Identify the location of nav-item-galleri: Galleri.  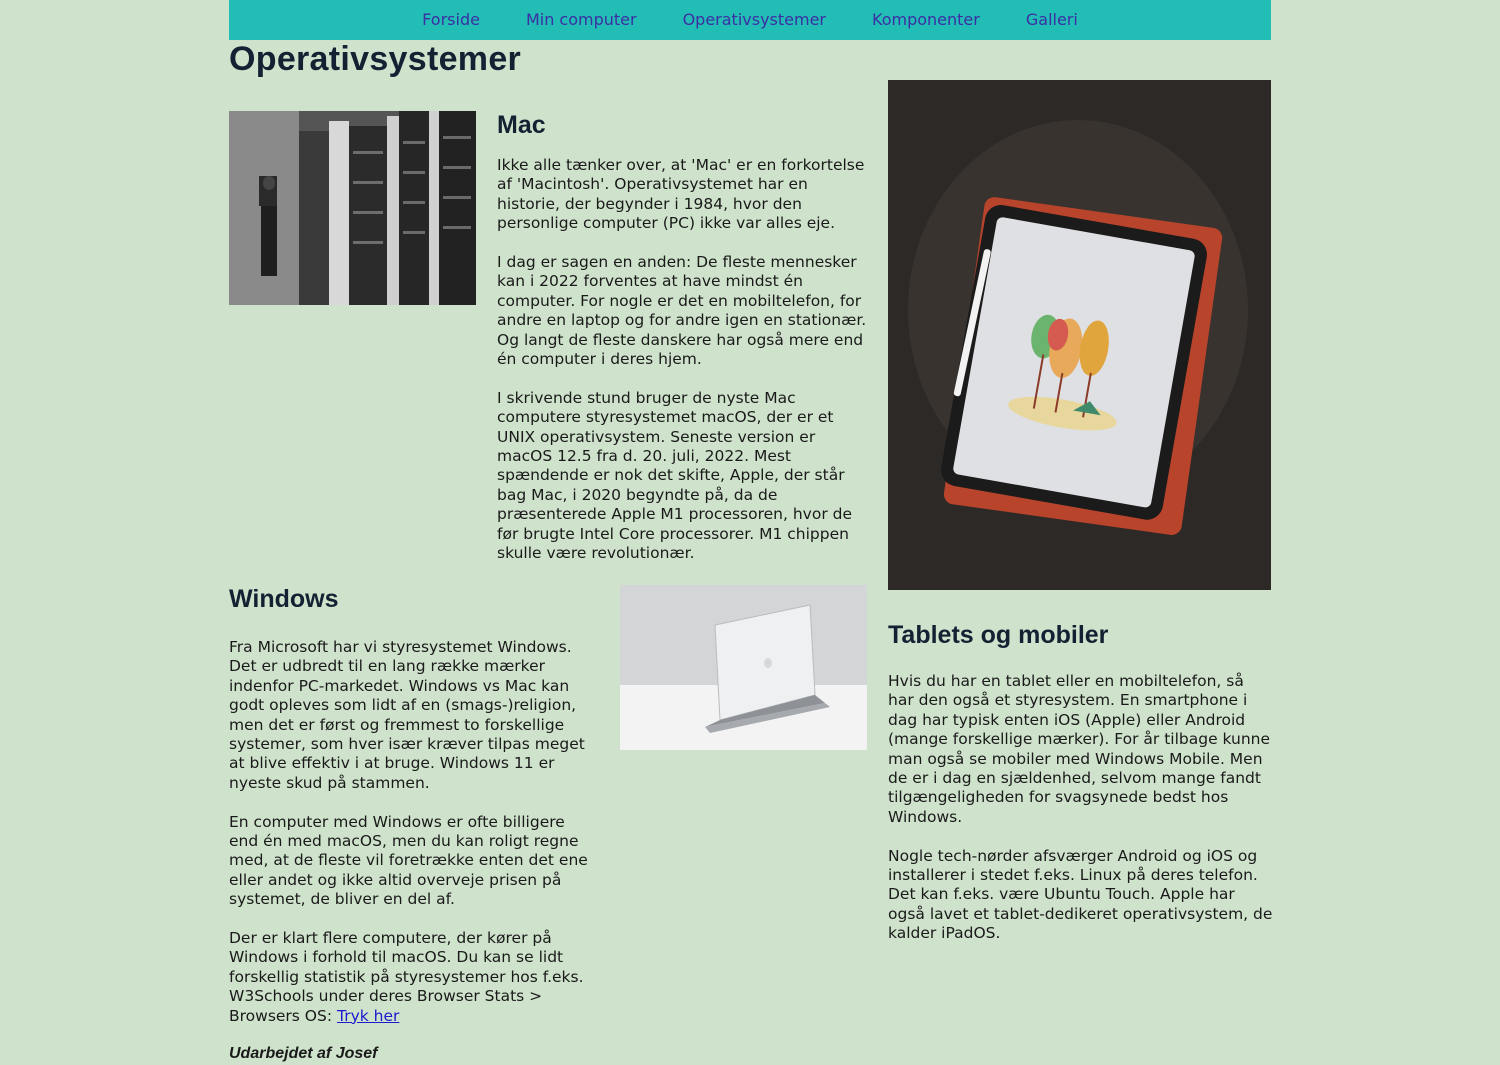
(1052, 20).